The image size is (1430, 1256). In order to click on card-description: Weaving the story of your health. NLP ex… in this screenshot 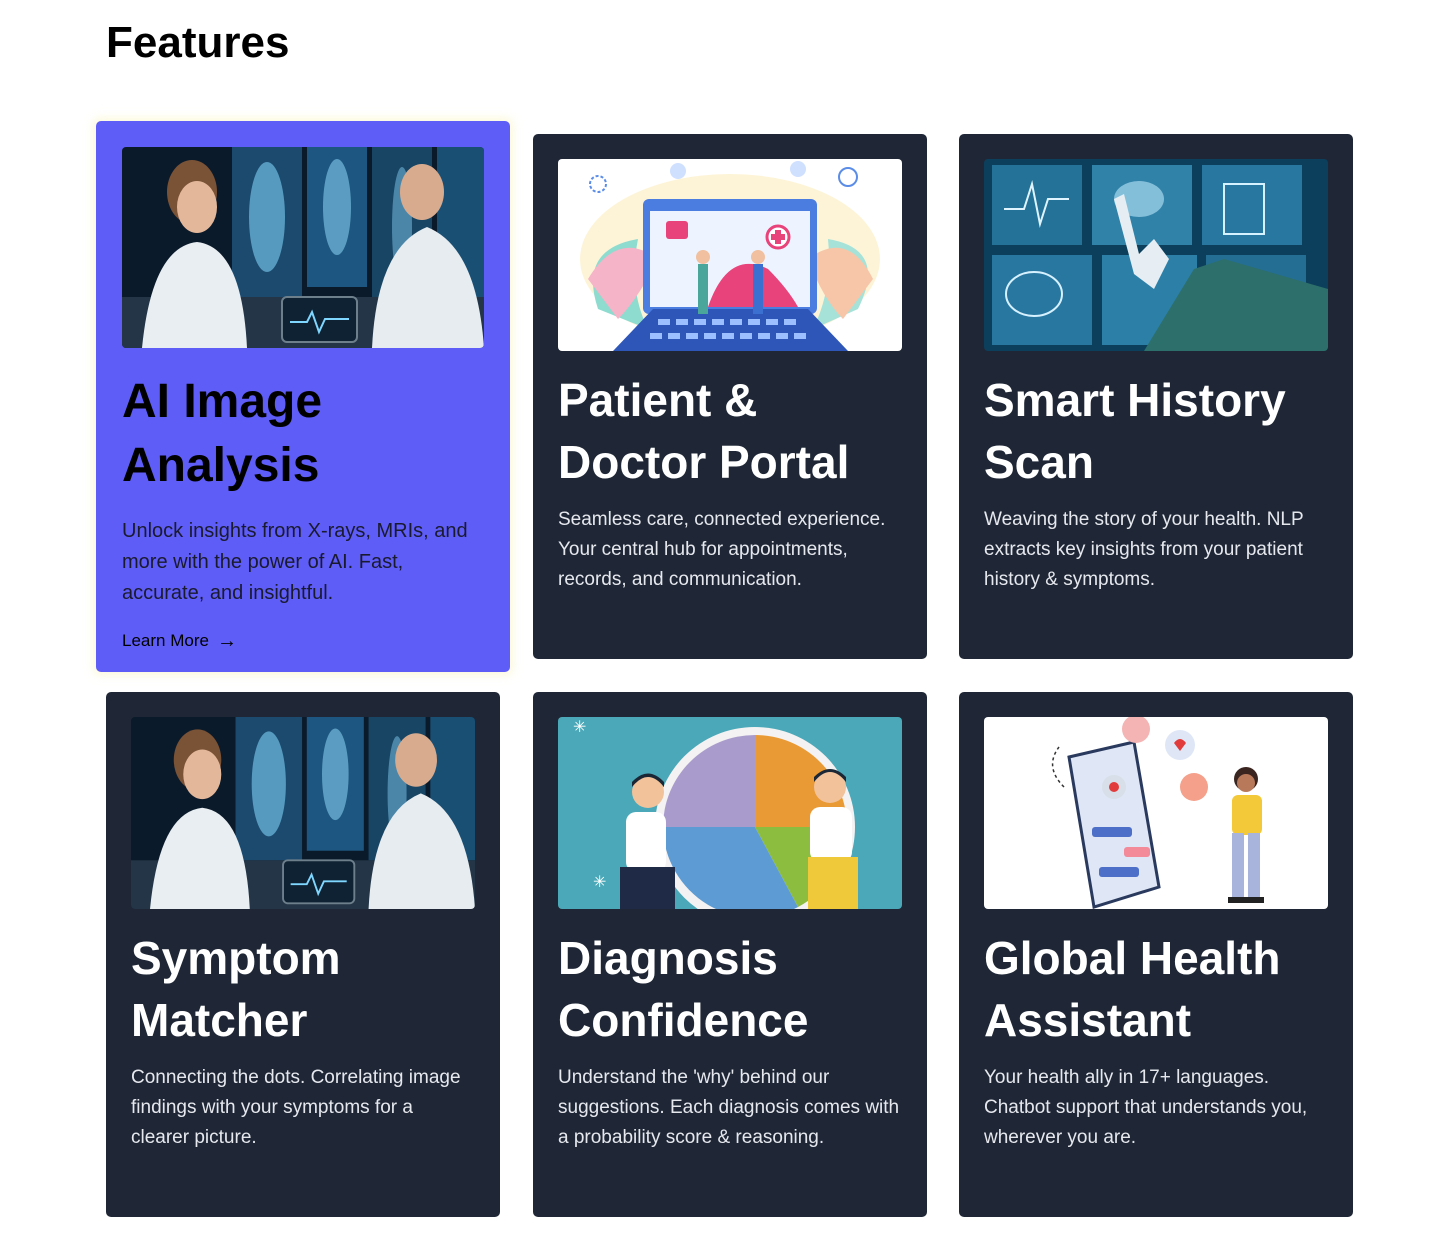, I will do `click(1144, 549)`.